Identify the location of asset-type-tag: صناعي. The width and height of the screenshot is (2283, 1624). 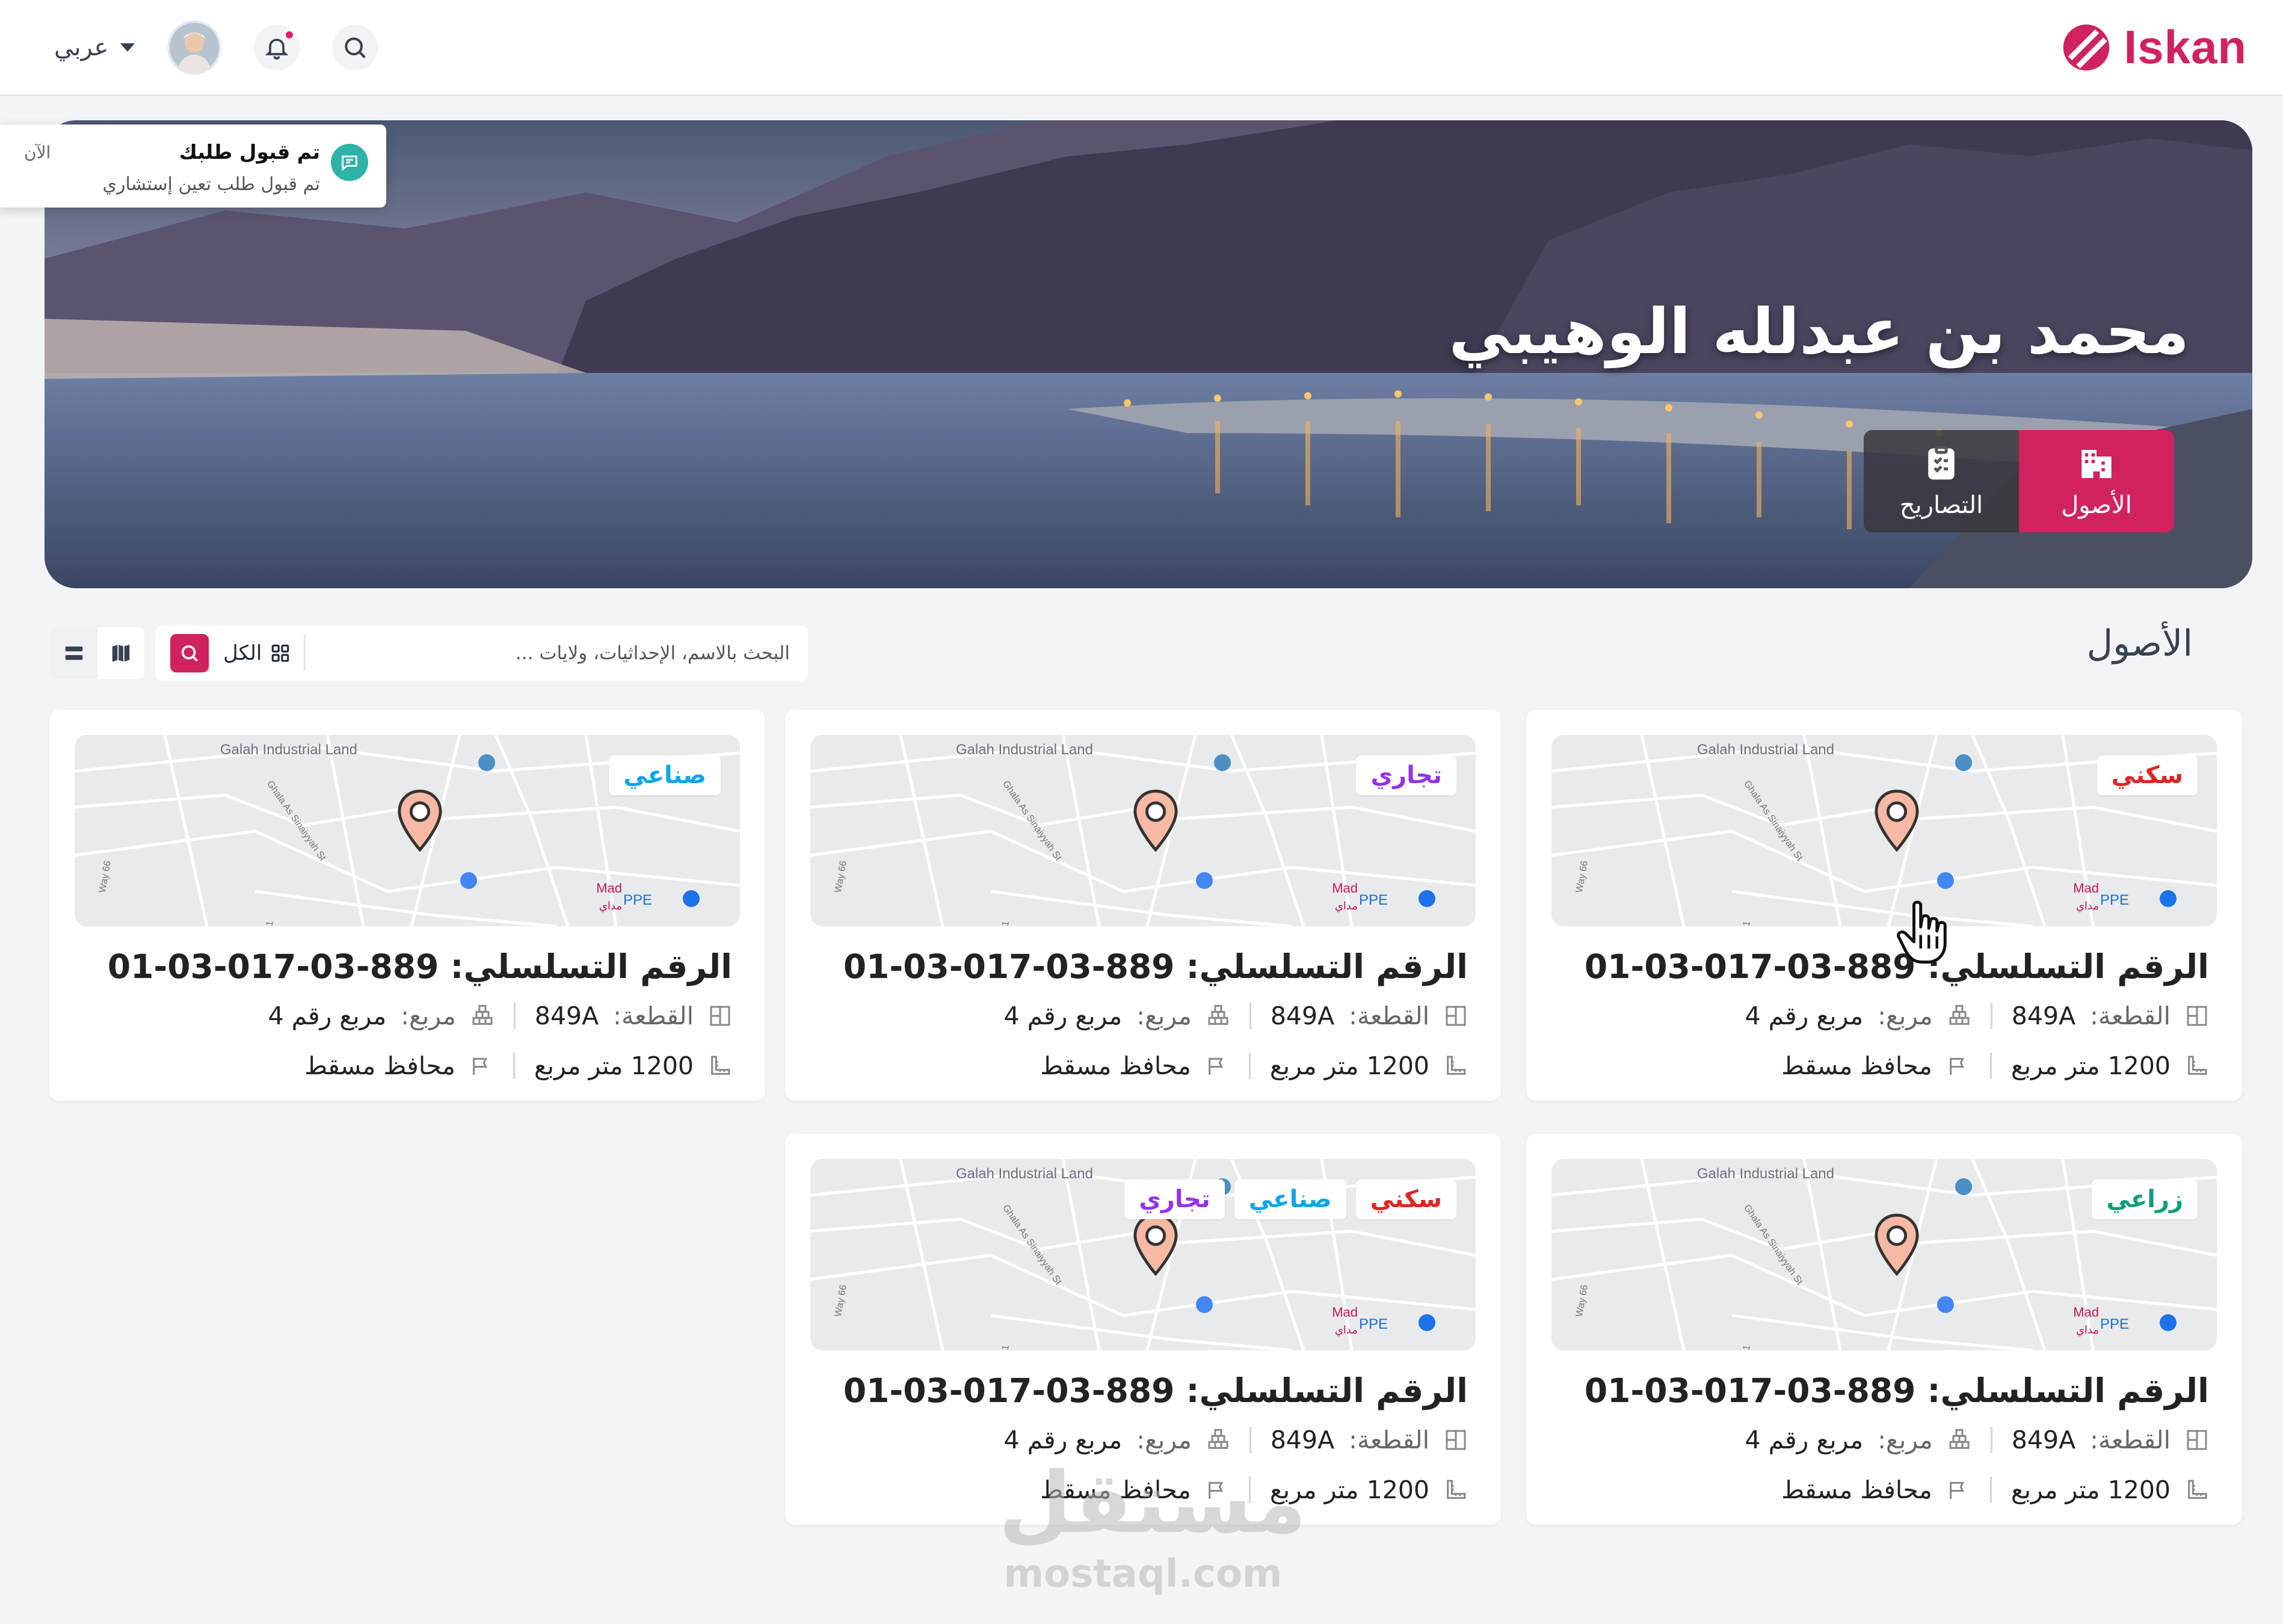
(1290, 1199).